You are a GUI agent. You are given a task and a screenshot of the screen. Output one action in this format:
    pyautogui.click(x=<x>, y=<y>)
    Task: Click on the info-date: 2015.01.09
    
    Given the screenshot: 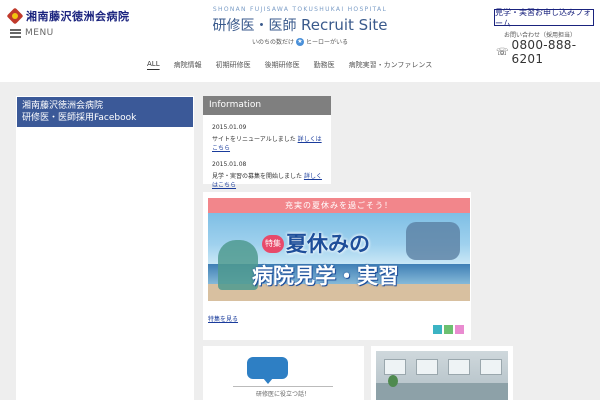 What is the action you would take?
    pyautogui.click(x=229, y=127)
    